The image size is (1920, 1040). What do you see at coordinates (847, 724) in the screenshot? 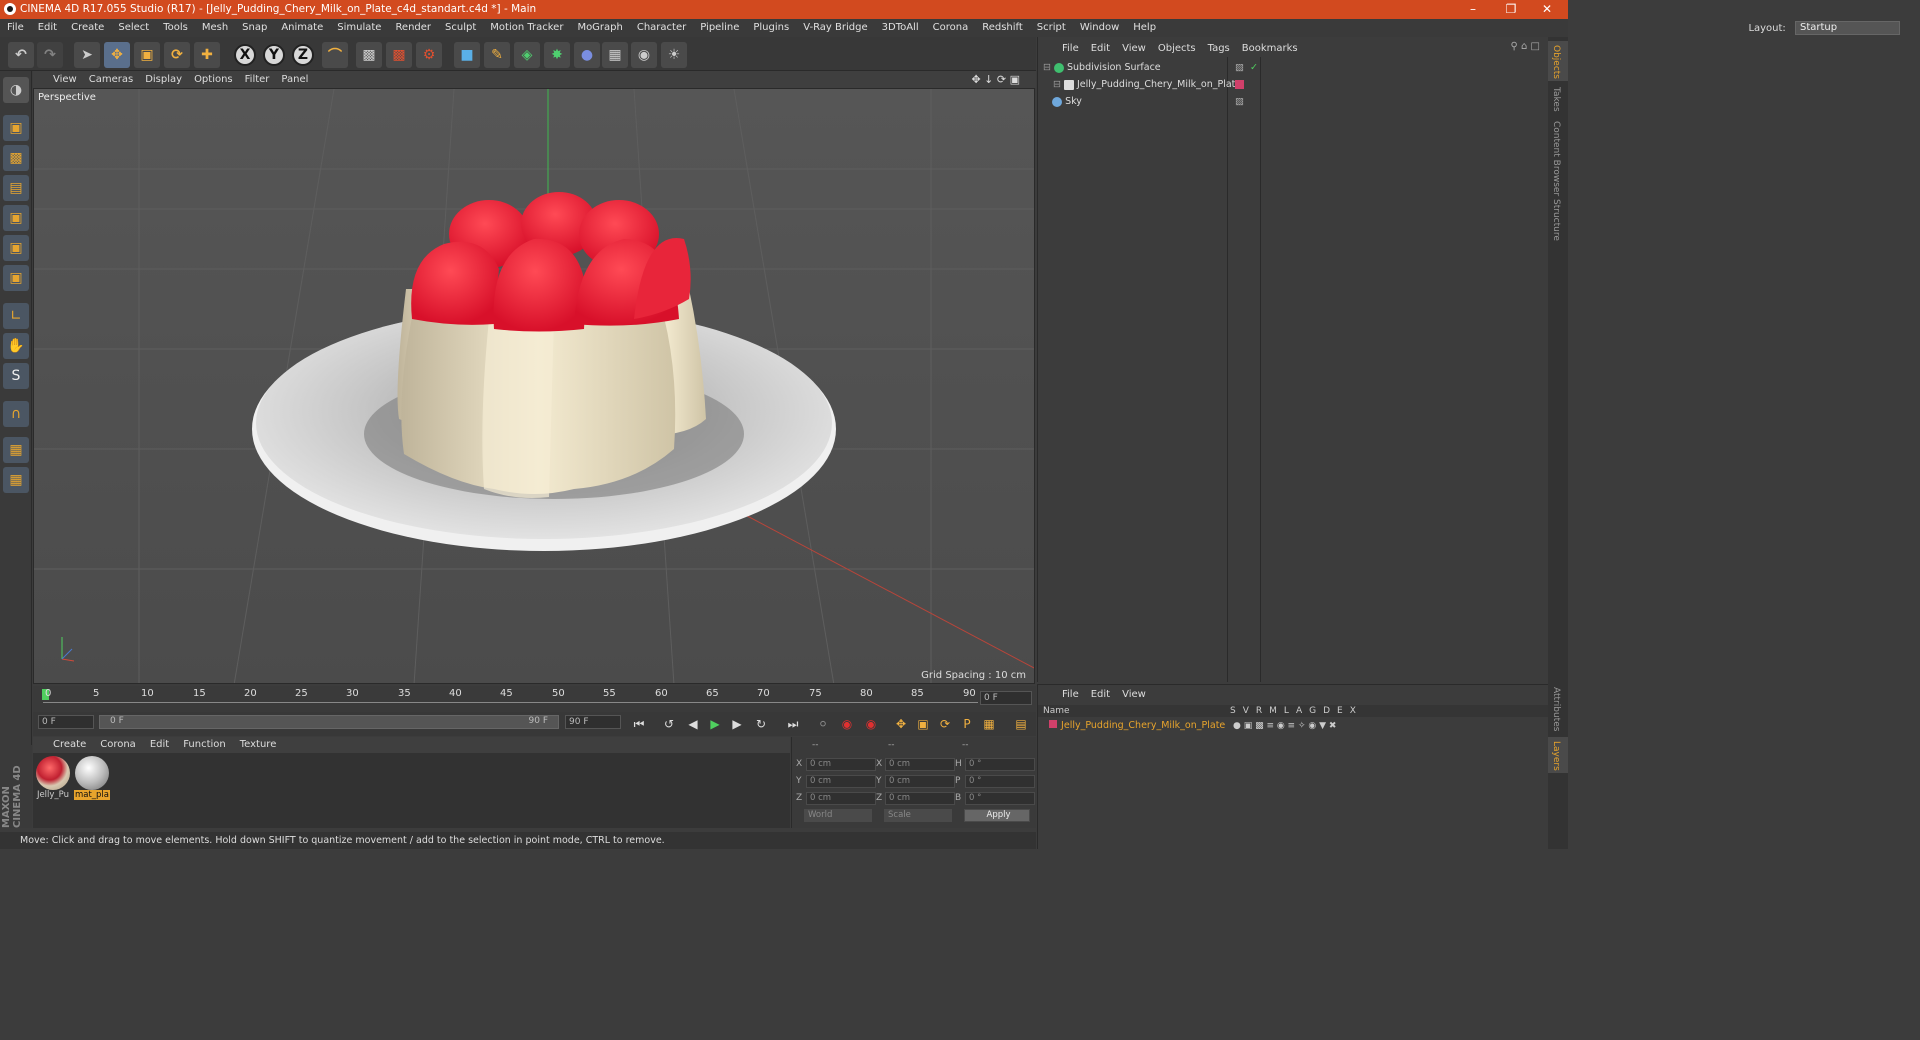
I see `autokeying-icon: ◉` at bounding box center [847, 724].